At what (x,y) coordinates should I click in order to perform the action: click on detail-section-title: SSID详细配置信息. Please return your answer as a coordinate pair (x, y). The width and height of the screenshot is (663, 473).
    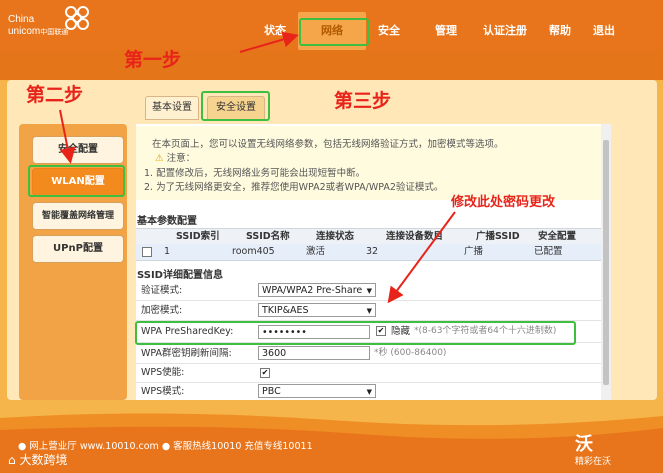
    Looking at the image, I should click on (180, 275).